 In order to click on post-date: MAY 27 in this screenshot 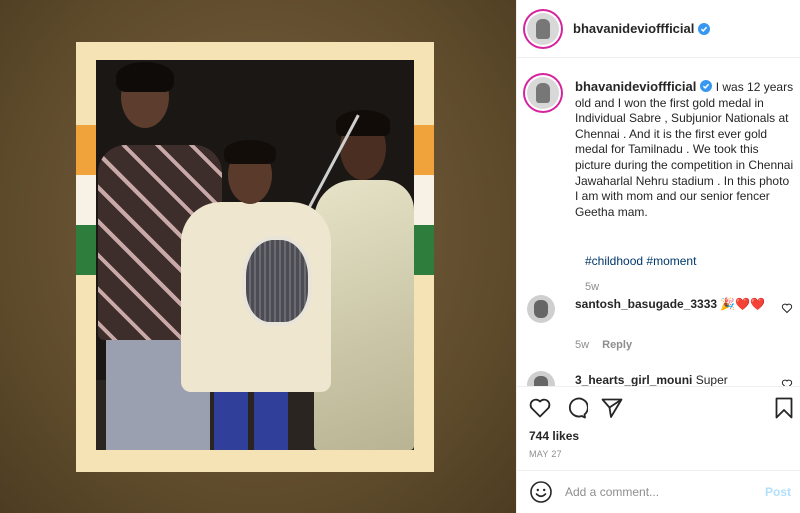, I will do `click(545, 454)`.